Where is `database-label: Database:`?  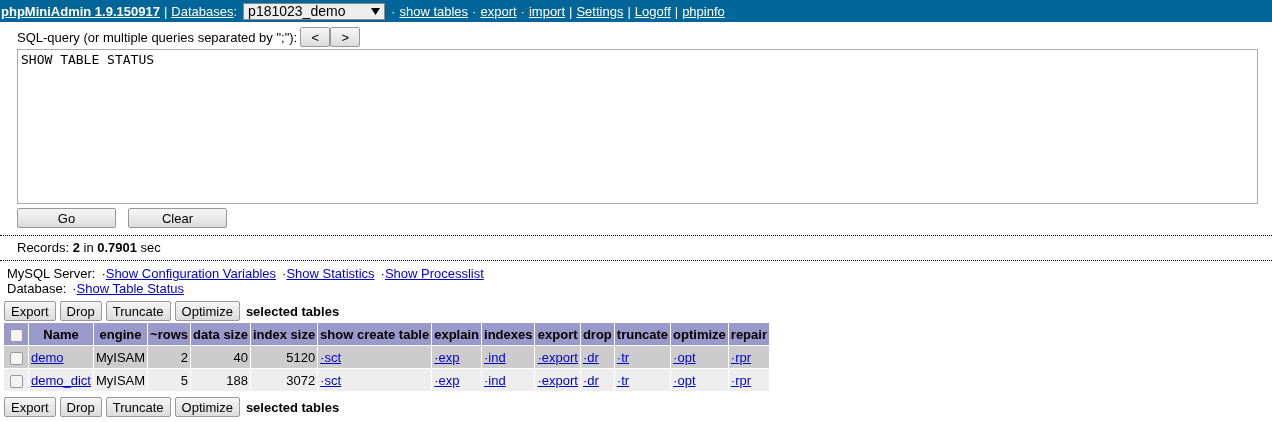 database-label: Database: is located at coordinates (37, 288).